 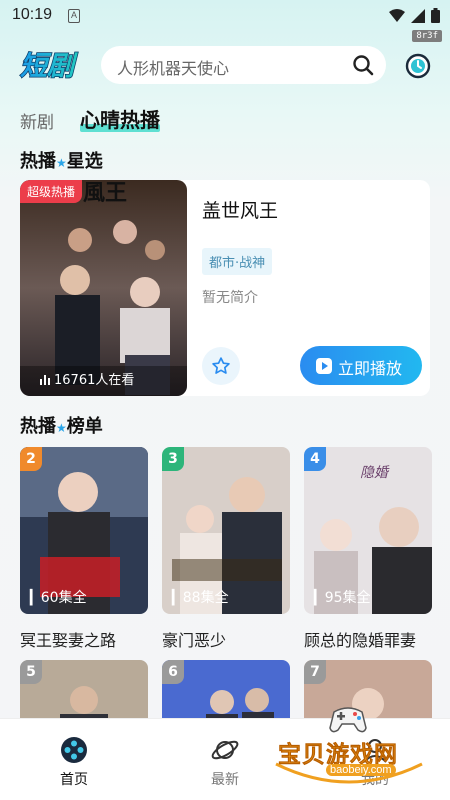 I want to click on tab-hot: 心晴热播, so click(x=120, y=118).